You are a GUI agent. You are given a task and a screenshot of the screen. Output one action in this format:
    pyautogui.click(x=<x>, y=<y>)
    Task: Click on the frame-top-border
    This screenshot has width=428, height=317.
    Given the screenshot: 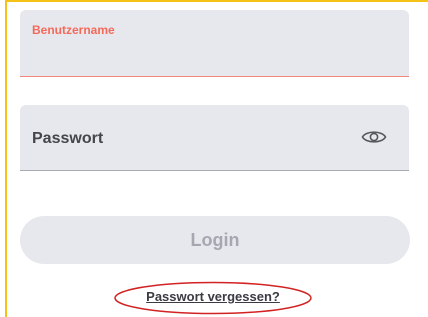 What is the action you would take?
    pyautogui.click(x=216, y=1)
    